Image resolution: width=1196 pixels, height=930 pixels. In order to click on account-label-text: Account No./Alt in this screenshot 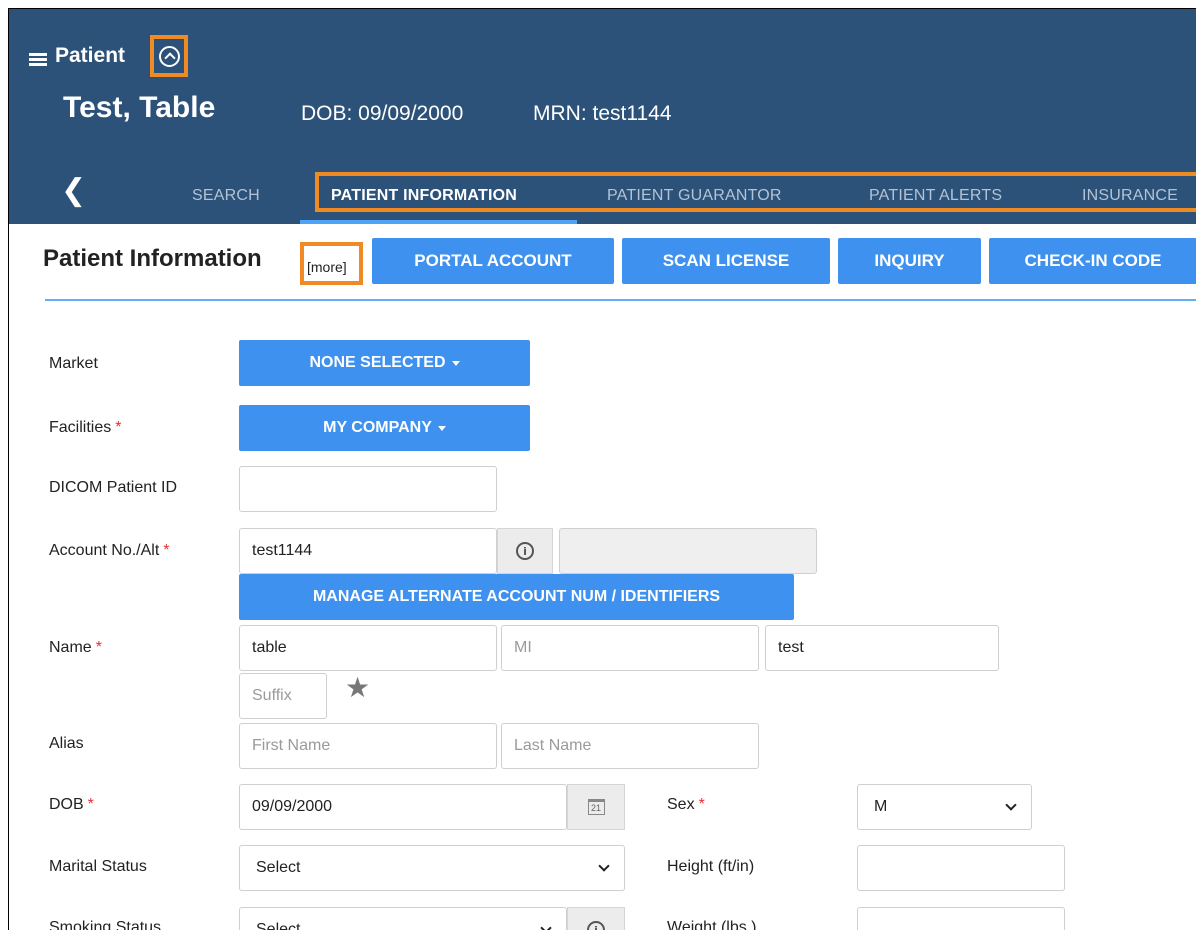, I will do `click(104, 550)`.